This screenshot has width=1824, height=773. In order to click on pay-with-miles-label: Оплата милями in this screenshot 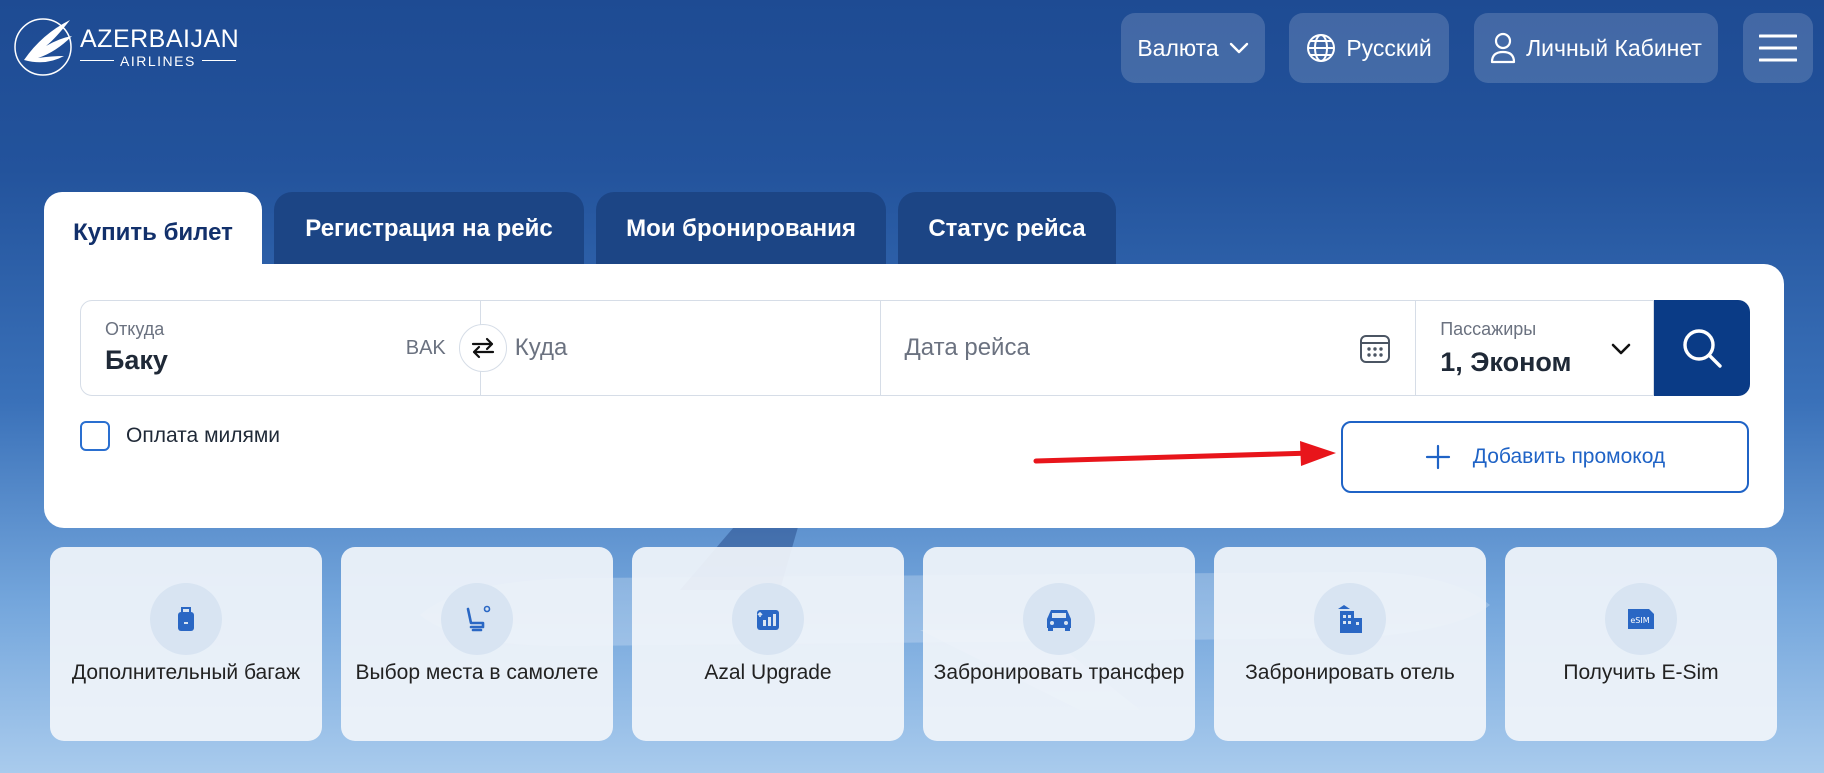, I will do `click(203, 435)`.